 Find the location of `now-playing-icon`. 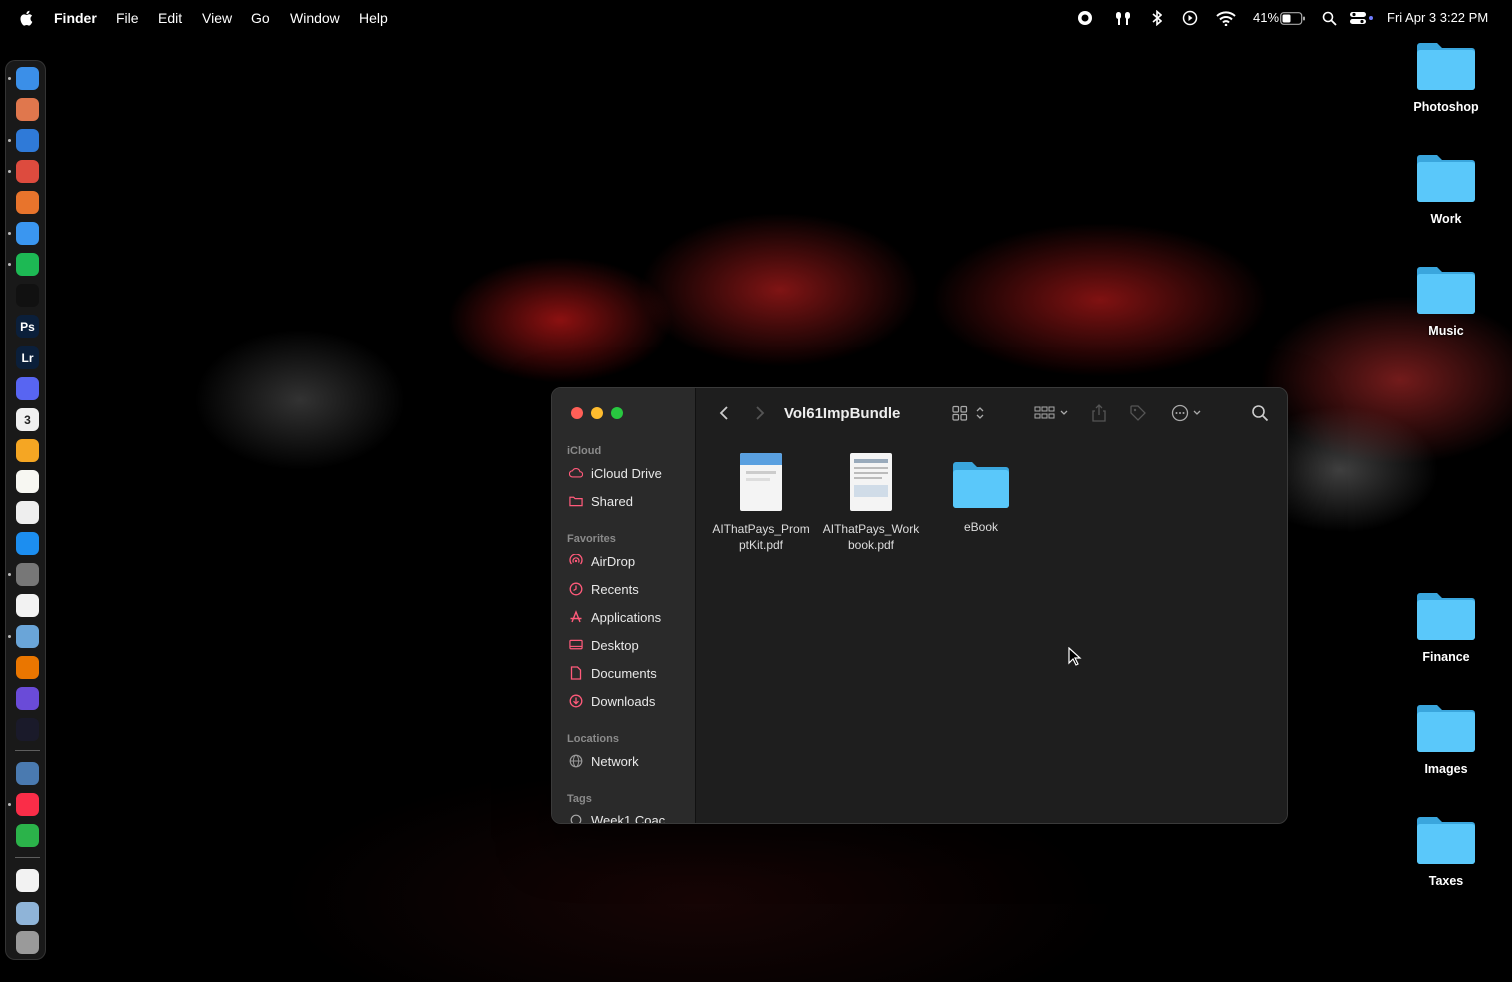

now-playing-icon is located at coordinates (1190, 18).